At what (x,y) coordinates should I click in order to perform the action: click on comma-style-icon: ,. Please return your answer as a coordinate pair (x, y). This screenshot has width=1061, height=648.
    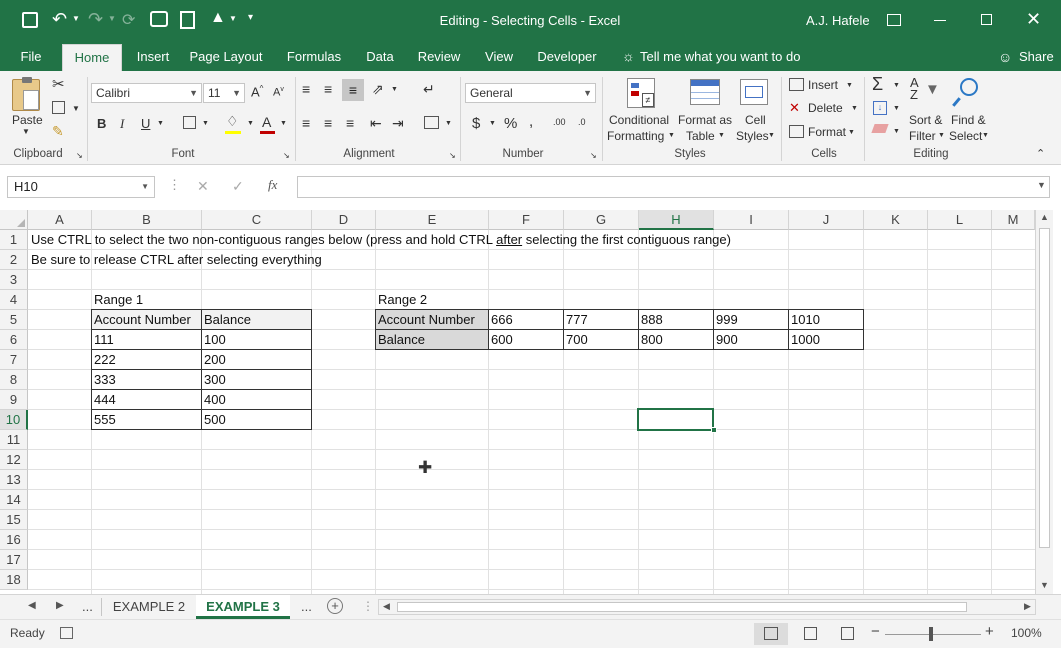
    Looking at the image, I should click on (531, 121).